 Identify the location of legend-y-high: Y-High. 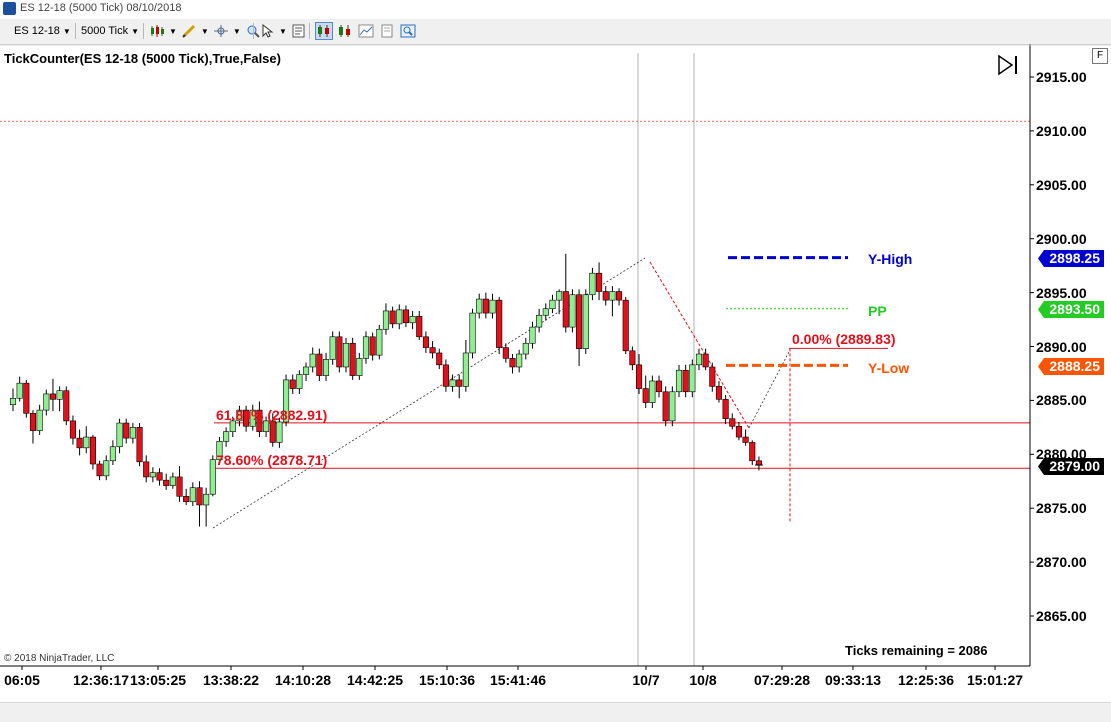
(890, 259).